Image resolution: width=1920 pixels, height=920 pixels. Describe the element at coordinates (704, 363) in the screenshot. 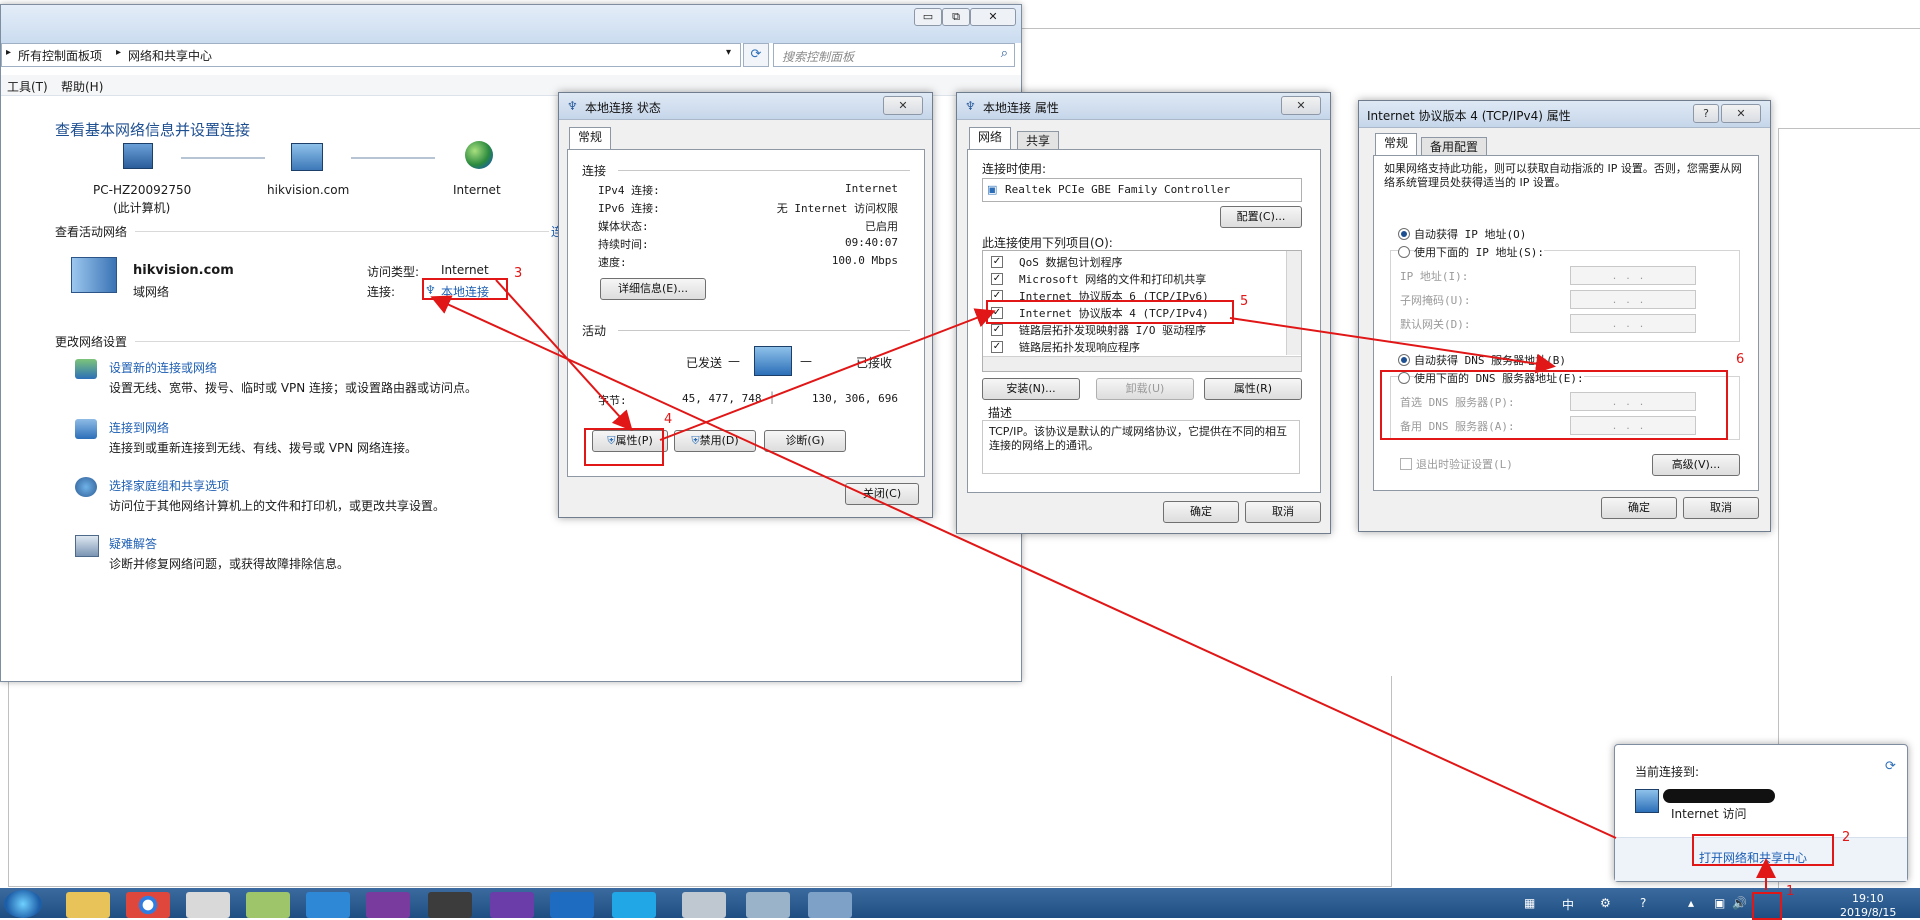

I see `sent-label: 已发送` at that location.